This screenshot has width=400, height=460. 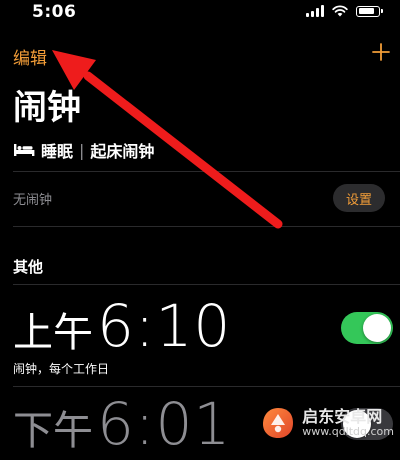 What do you see at coordinates (366, 11) in the screenshot?
I see `battery-fill` at bounding box center [366, 11].